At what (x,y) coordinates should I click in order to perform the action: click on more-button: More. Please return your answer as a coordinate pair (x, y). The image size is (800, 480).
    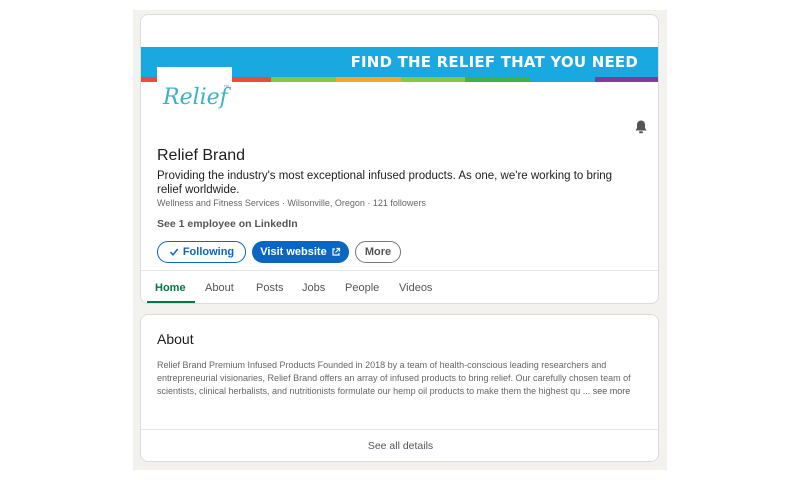
    Looking at the image, I should click on (378, 252).